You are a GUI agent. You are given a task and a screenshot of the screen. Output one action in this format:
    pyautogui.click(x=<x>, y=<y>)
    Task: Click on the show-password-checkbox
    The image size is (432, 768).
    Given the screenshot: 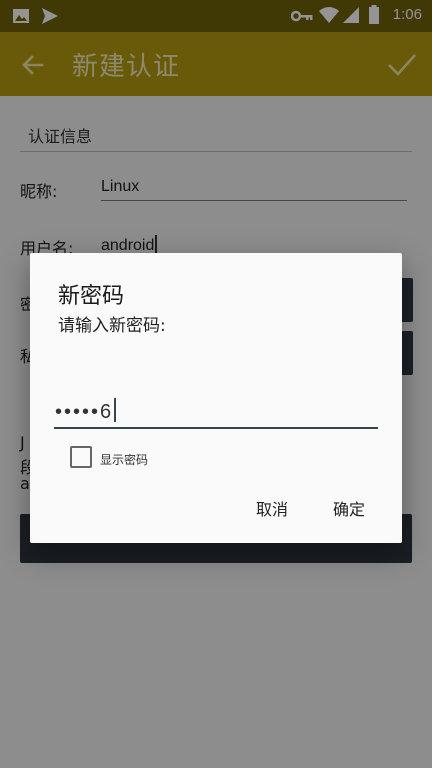 What is the action you would take?
    pyautogui.click(x=81, y=457)
    